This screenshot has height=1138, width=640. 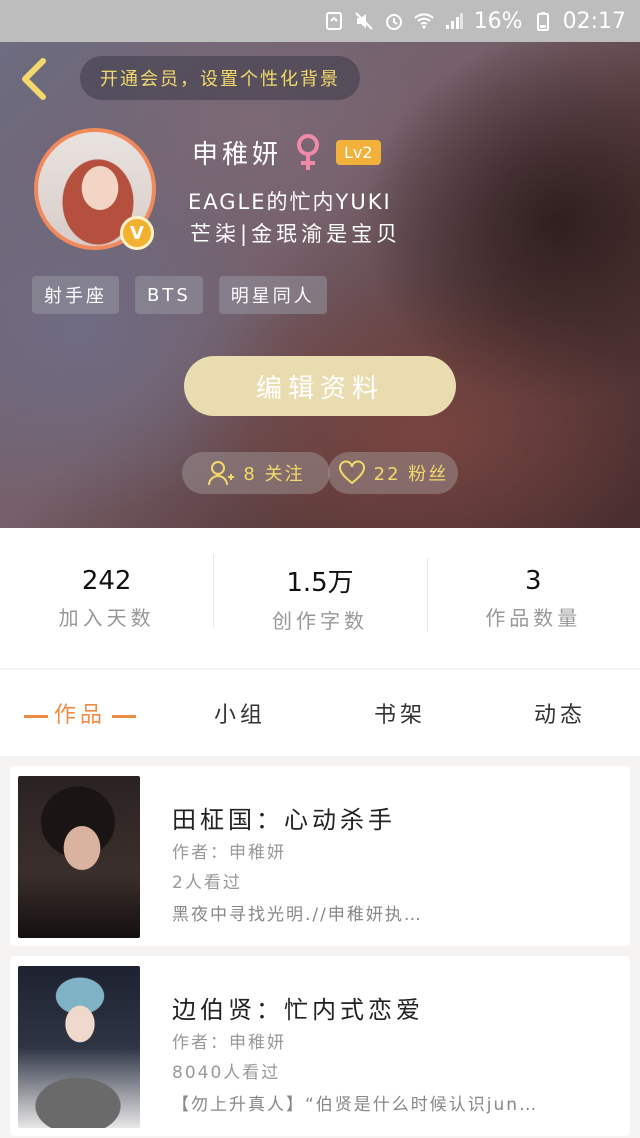 What do you see at coordinates (274, 474) in the screenshot?
I see `following-count: 8 关注` at bounding box center [274, 474].